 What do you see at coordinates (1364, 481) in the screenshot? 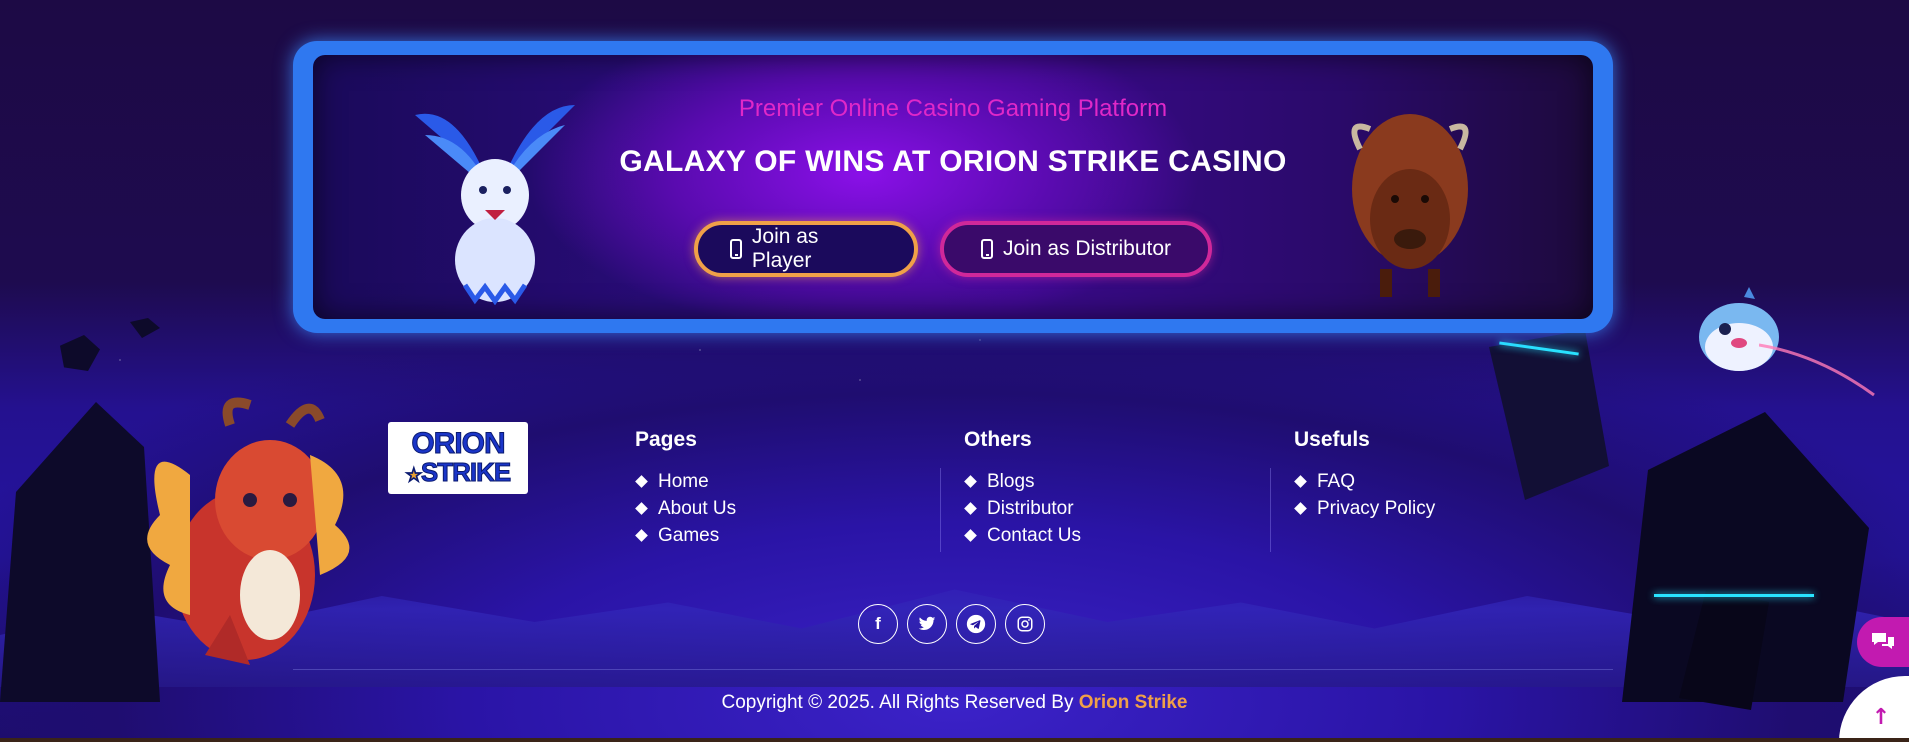
I see `footer-link-faq: FAQ` at bounding box center [1364, 481].